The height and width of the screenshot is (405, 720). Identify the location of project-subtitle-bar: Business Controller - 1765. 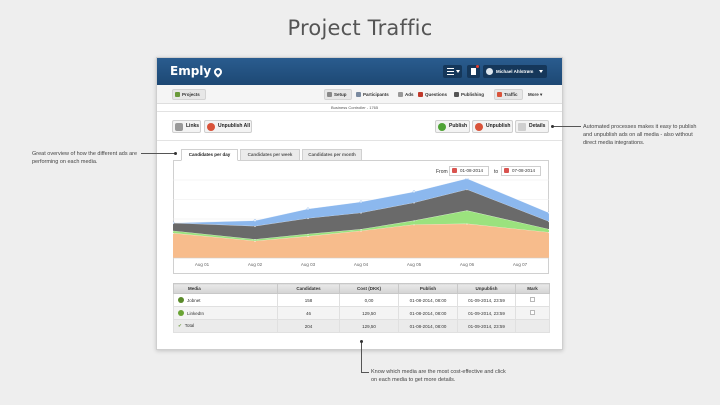
(359, 108).